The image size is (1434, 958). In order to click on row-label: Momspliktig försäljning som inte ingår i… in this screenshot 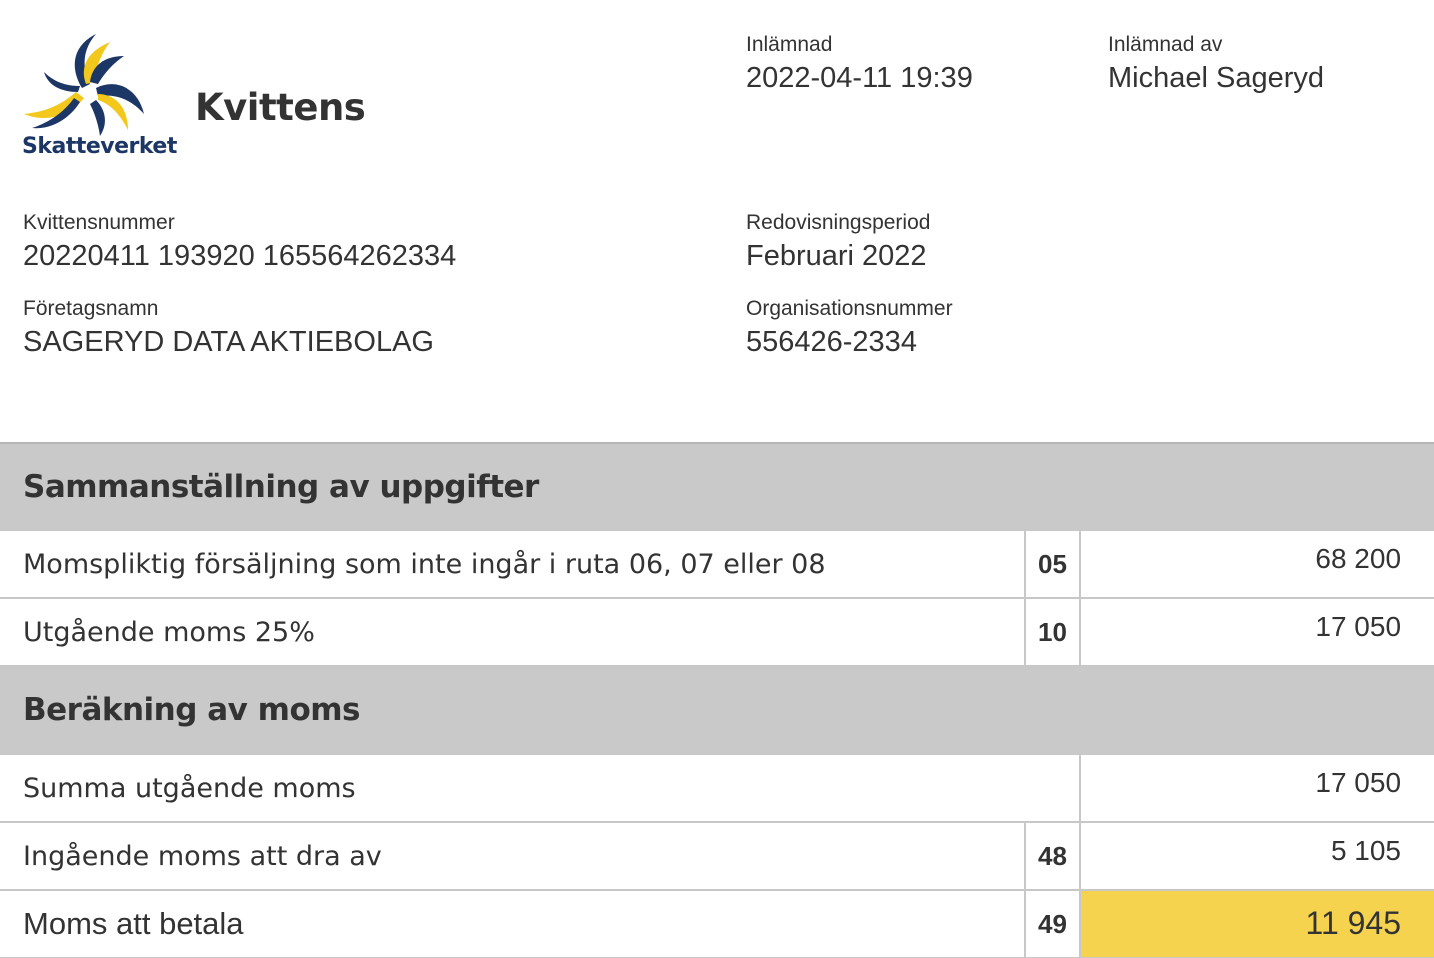, I will do `click(512, 564)`.